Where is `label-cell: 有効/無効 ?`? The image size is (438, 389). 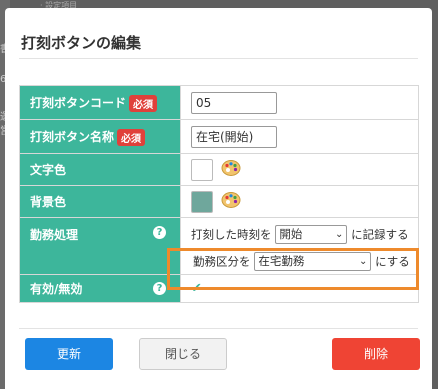 label-cell: 有効/無効 ? is located at coordinates (100, 288).